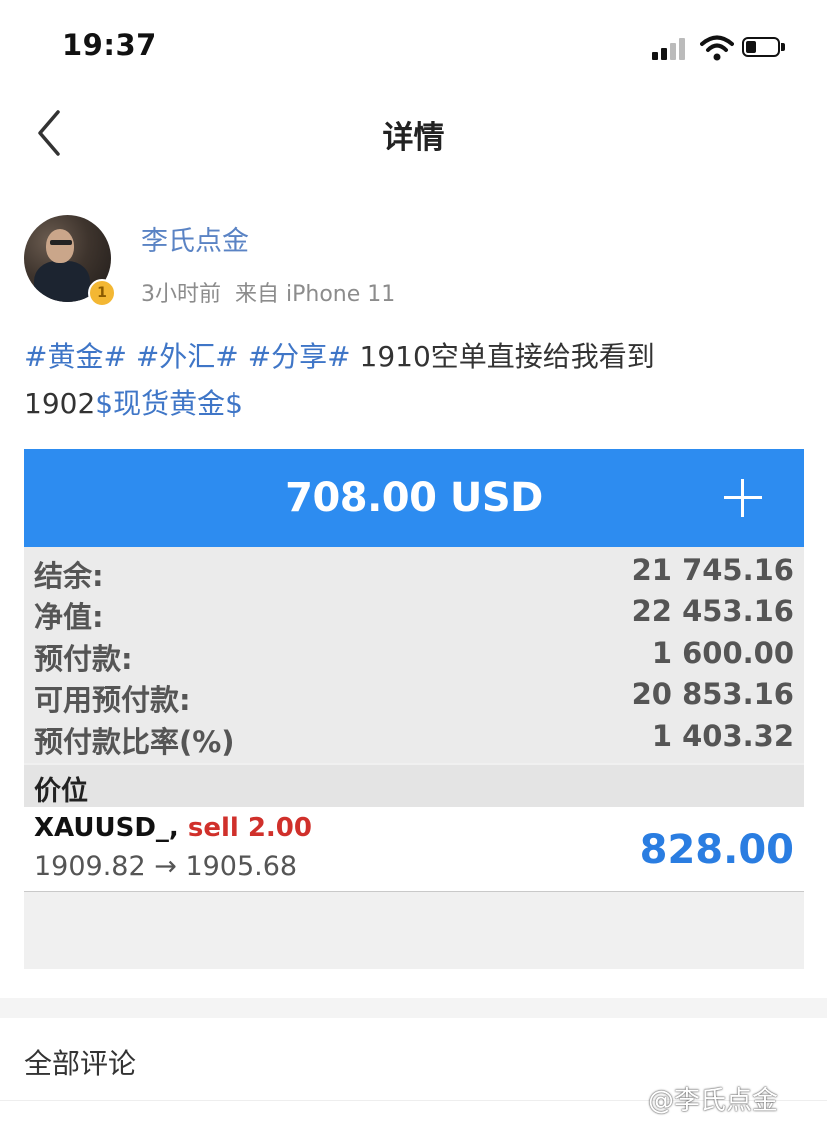 The height and width of the screenshot is (1145, 827). I want to click on stat-row-free-margin: 可用预付款: 20 853.16, so click(414, 697).